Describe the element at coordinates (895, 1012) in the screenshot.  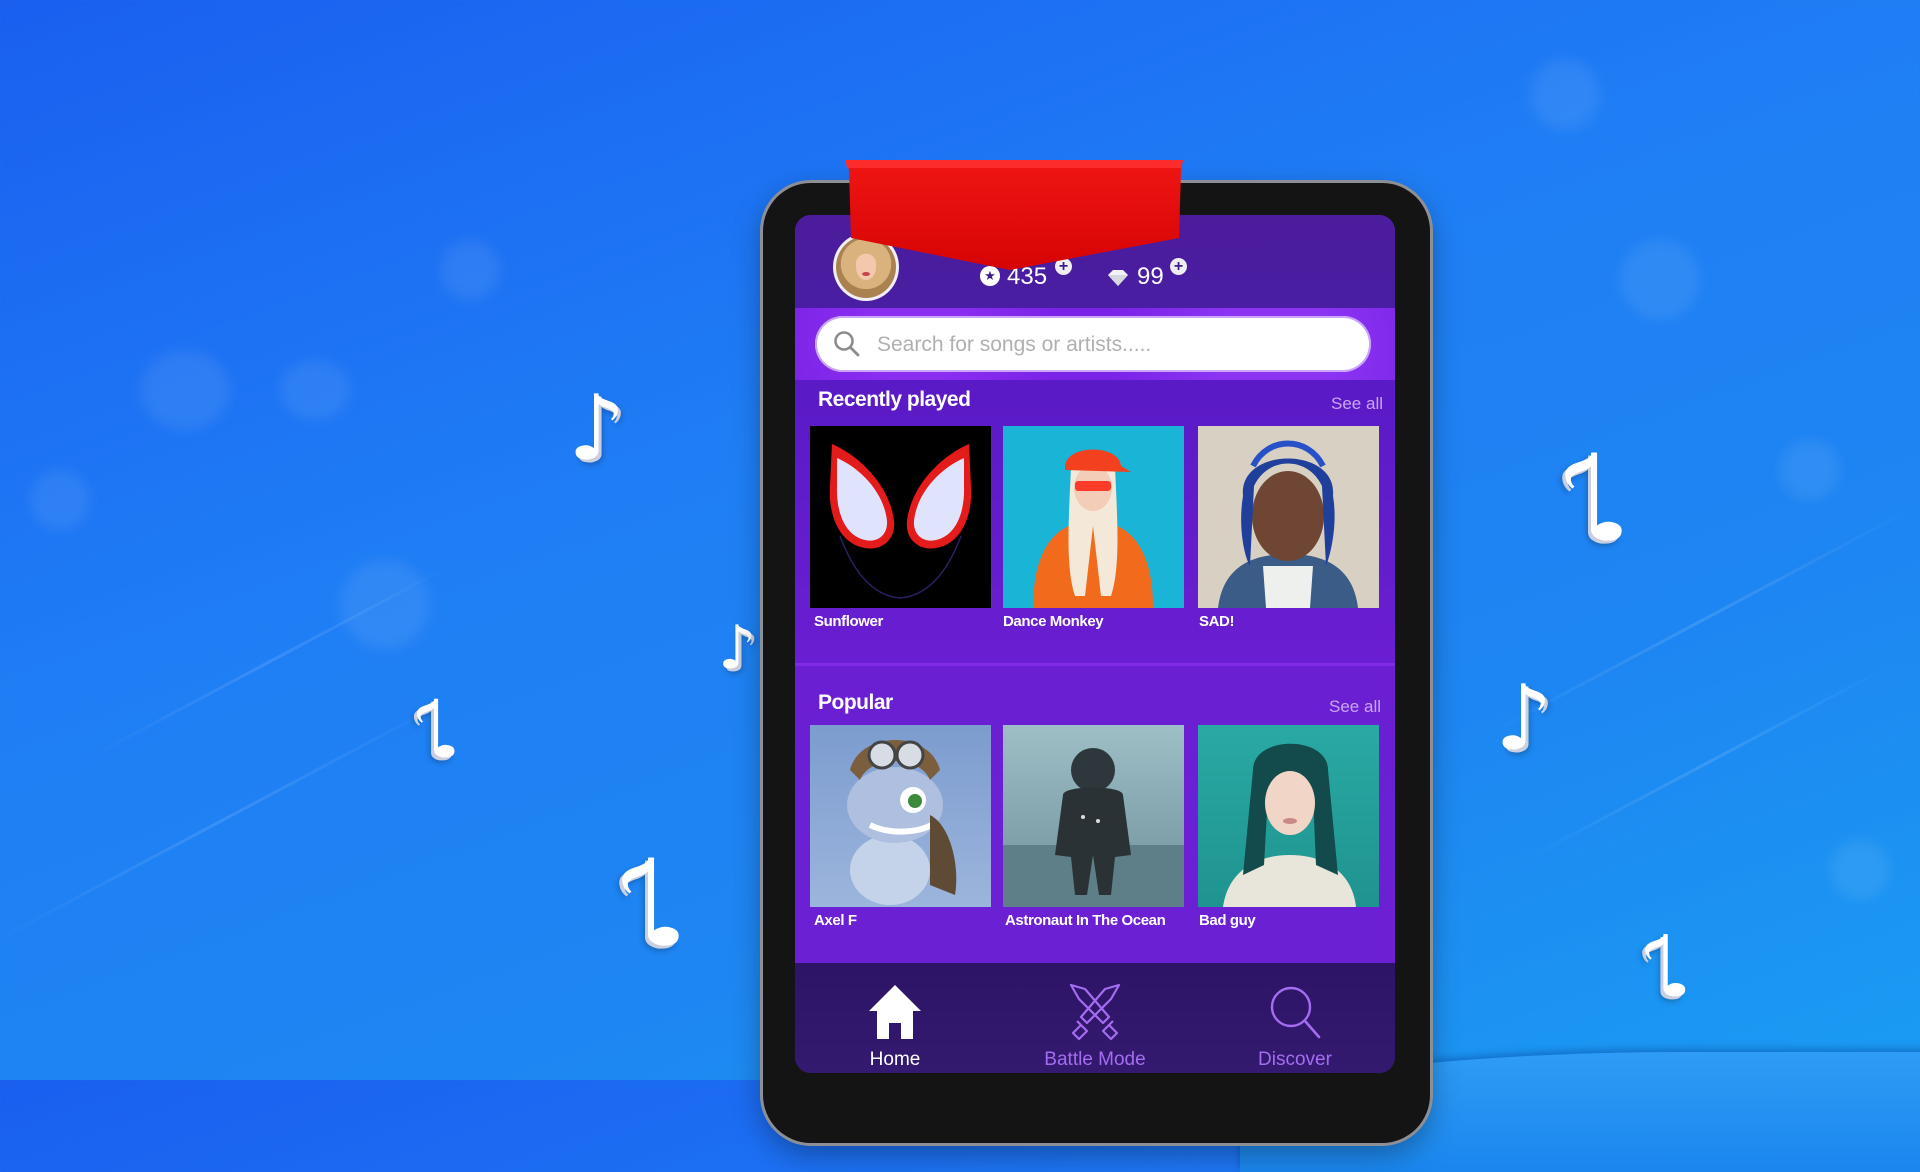
I see `home-icon` at that location.